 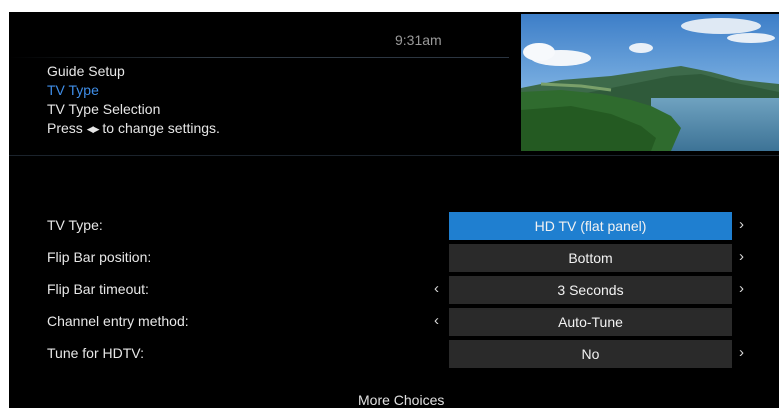 I want to click on setting-label: Channel entry method:, so click(x=118, y=321).